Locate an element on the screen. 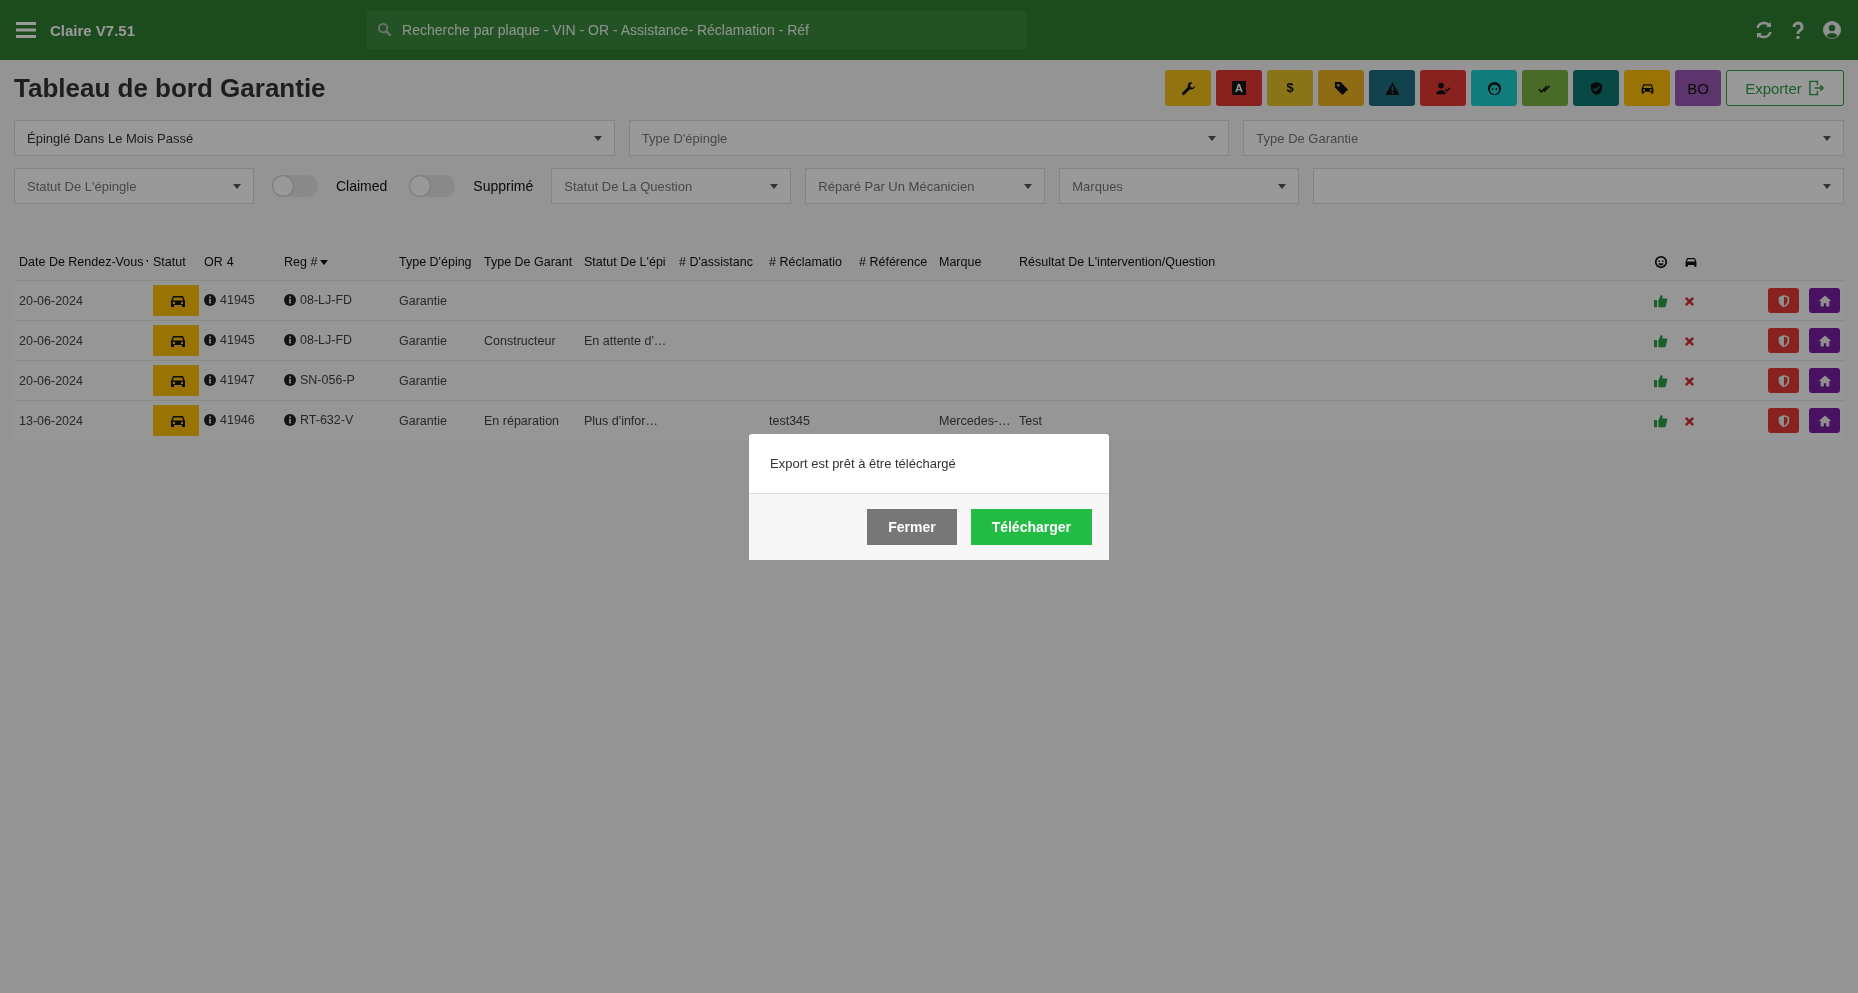  toolbar-button: A is located at coordinates (1239, 88).